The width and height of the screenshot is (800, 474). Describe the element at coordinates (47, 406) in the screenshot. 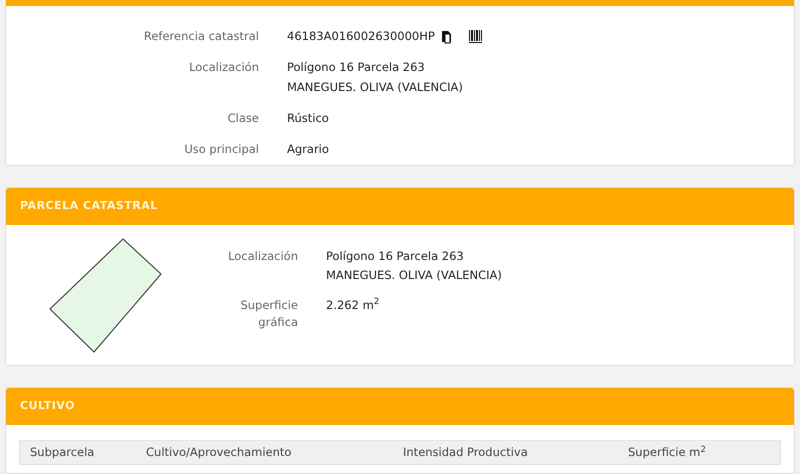

I see `section-title: CULTIVO` at that location.